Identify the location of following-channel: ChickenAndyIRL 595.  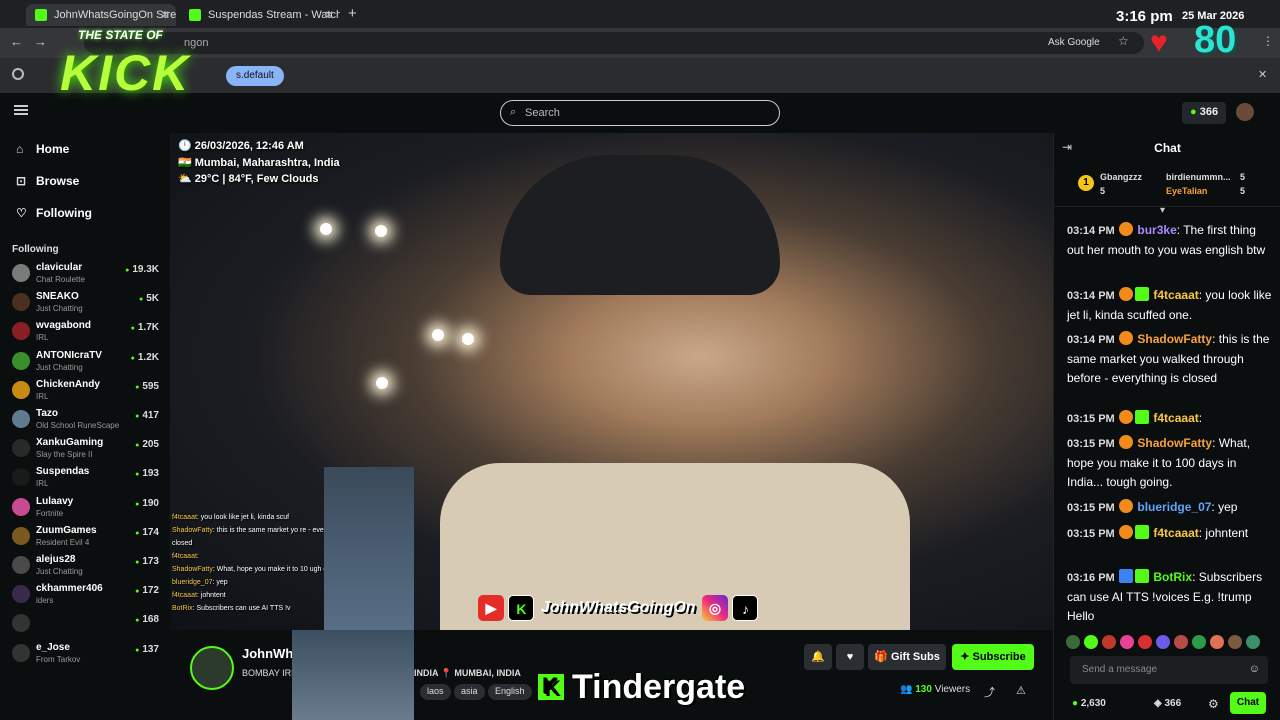
(87, 392).